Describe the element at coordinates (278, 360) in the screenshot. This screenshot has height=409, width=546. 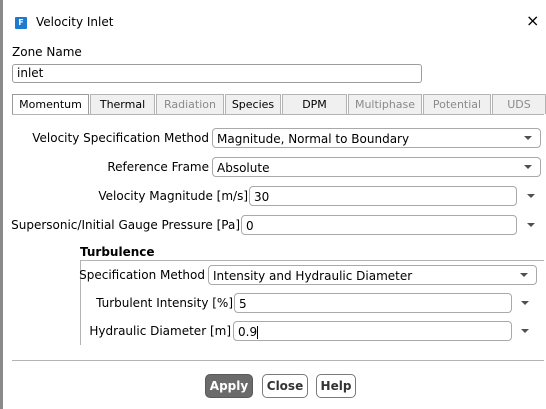
I see `footer-divider` at that location.